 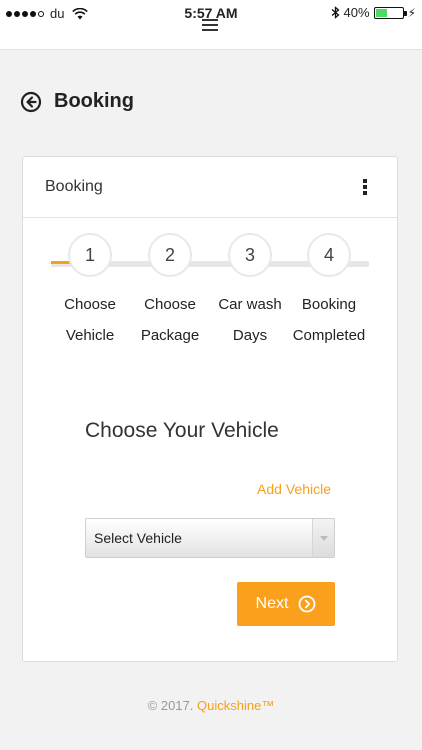 What do you see at coordinates (381, 12) in the screenshot?
I see `battery-fill` at bounding box center [381, 12].